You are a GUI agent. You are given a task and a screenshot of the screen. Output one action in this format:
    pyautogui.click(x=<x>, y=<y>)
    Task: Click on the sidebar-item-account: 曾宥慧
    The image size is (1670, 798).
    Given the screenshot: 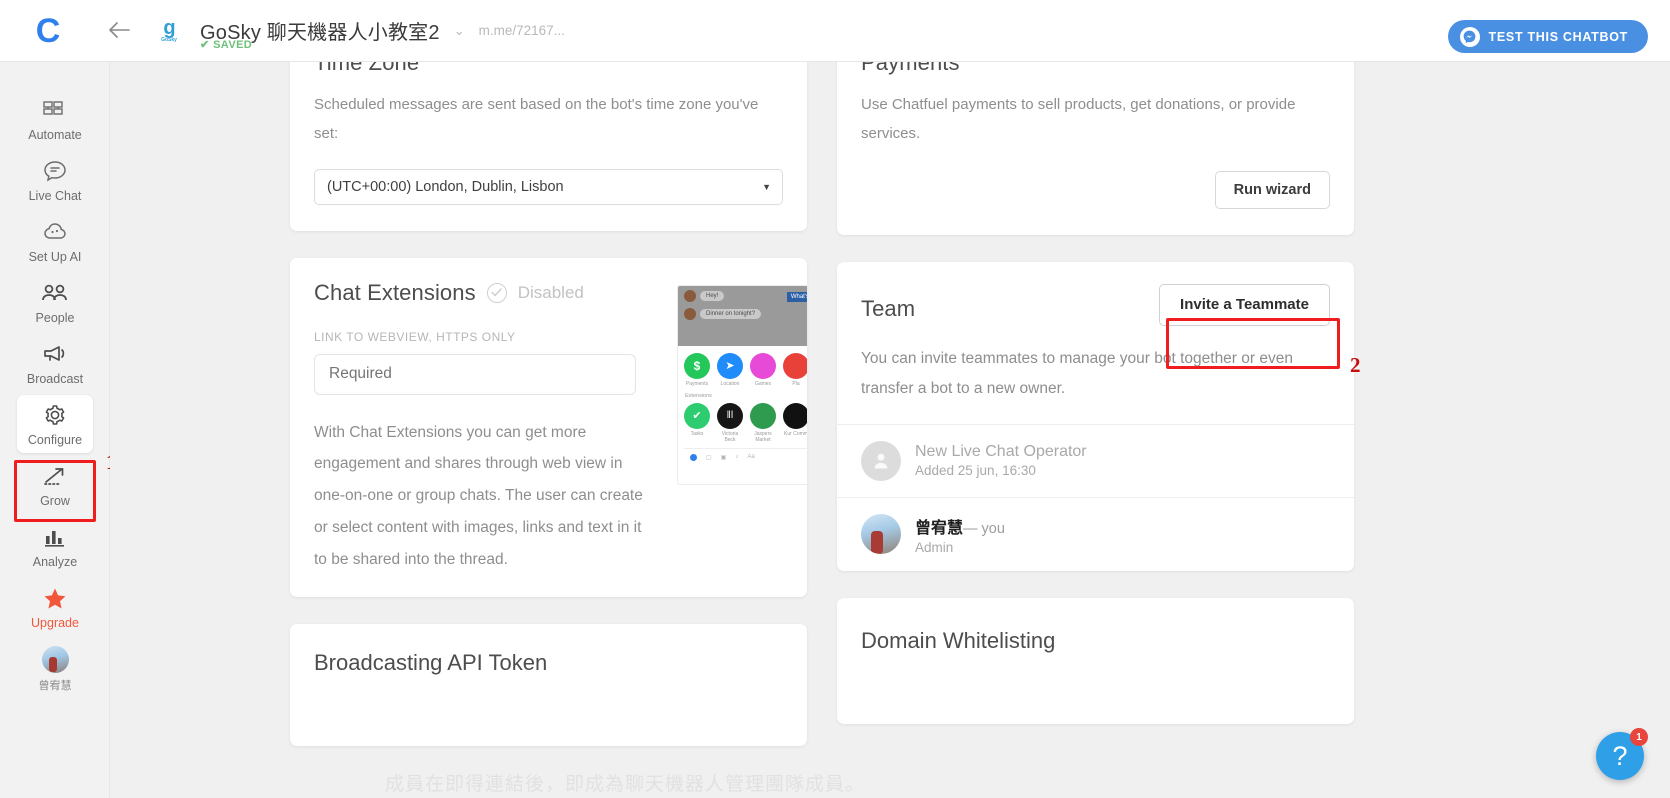 What is the action you would take?
    pyautogui.click(x=55, y=668)
    